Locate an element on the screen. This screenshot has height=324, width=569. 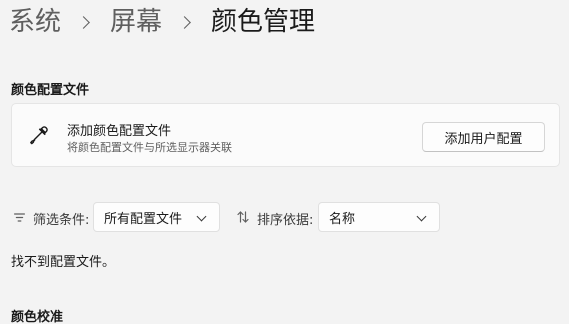
filter-label-text: 筛选条件: is located at coordinates (61, 220).